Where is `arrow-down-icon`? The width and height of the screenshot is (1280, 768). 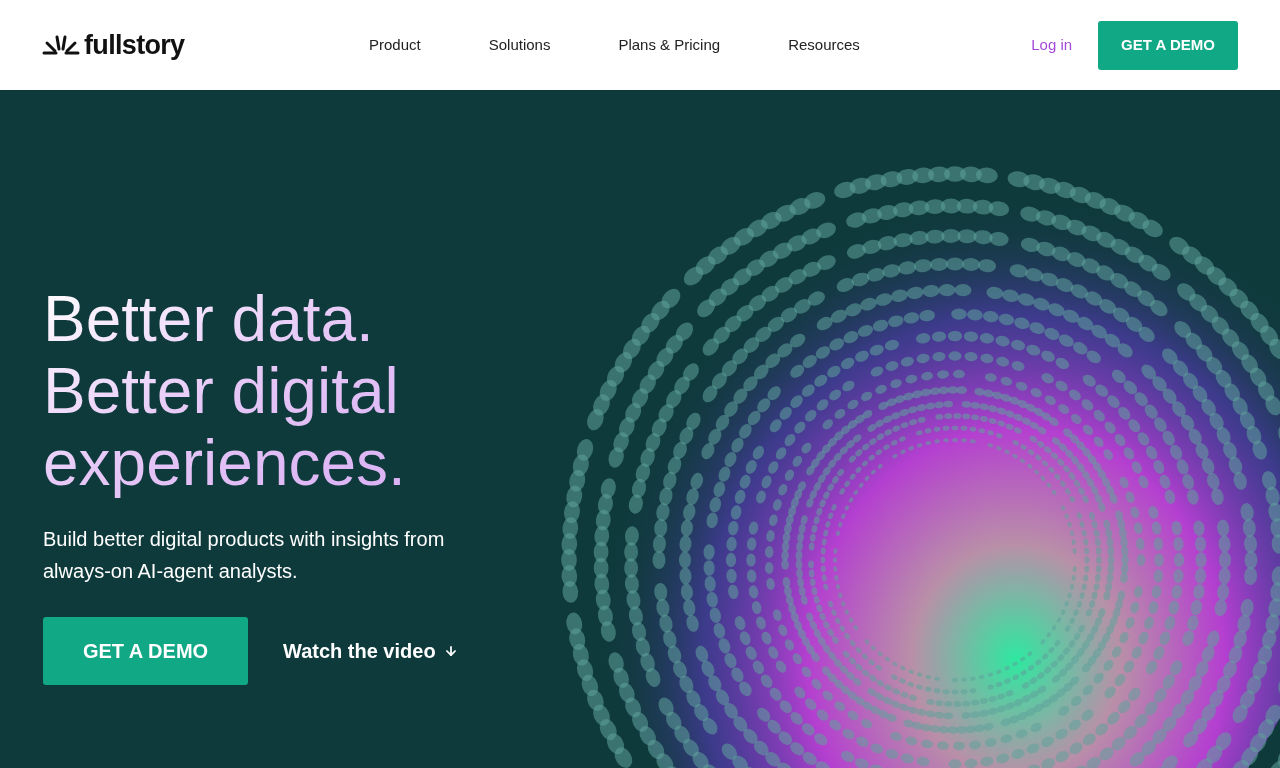
arrow-down-icon is located at coordinates (450, 651).